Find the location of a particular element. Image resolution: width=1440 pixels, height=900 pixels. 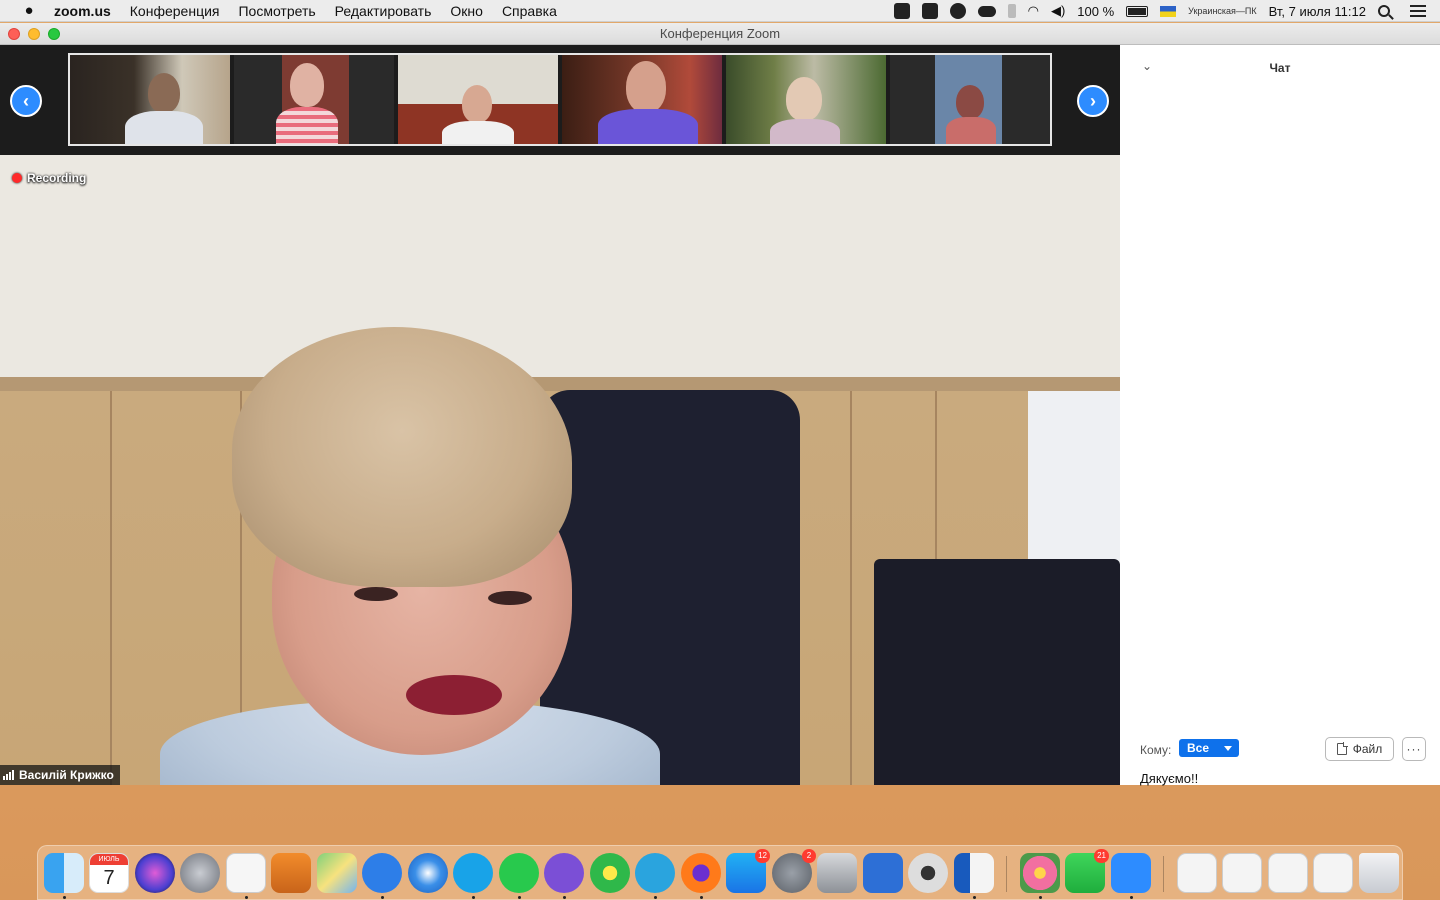

speaker-name-tag: Василій Крижко is located at coordinates (60, 775).